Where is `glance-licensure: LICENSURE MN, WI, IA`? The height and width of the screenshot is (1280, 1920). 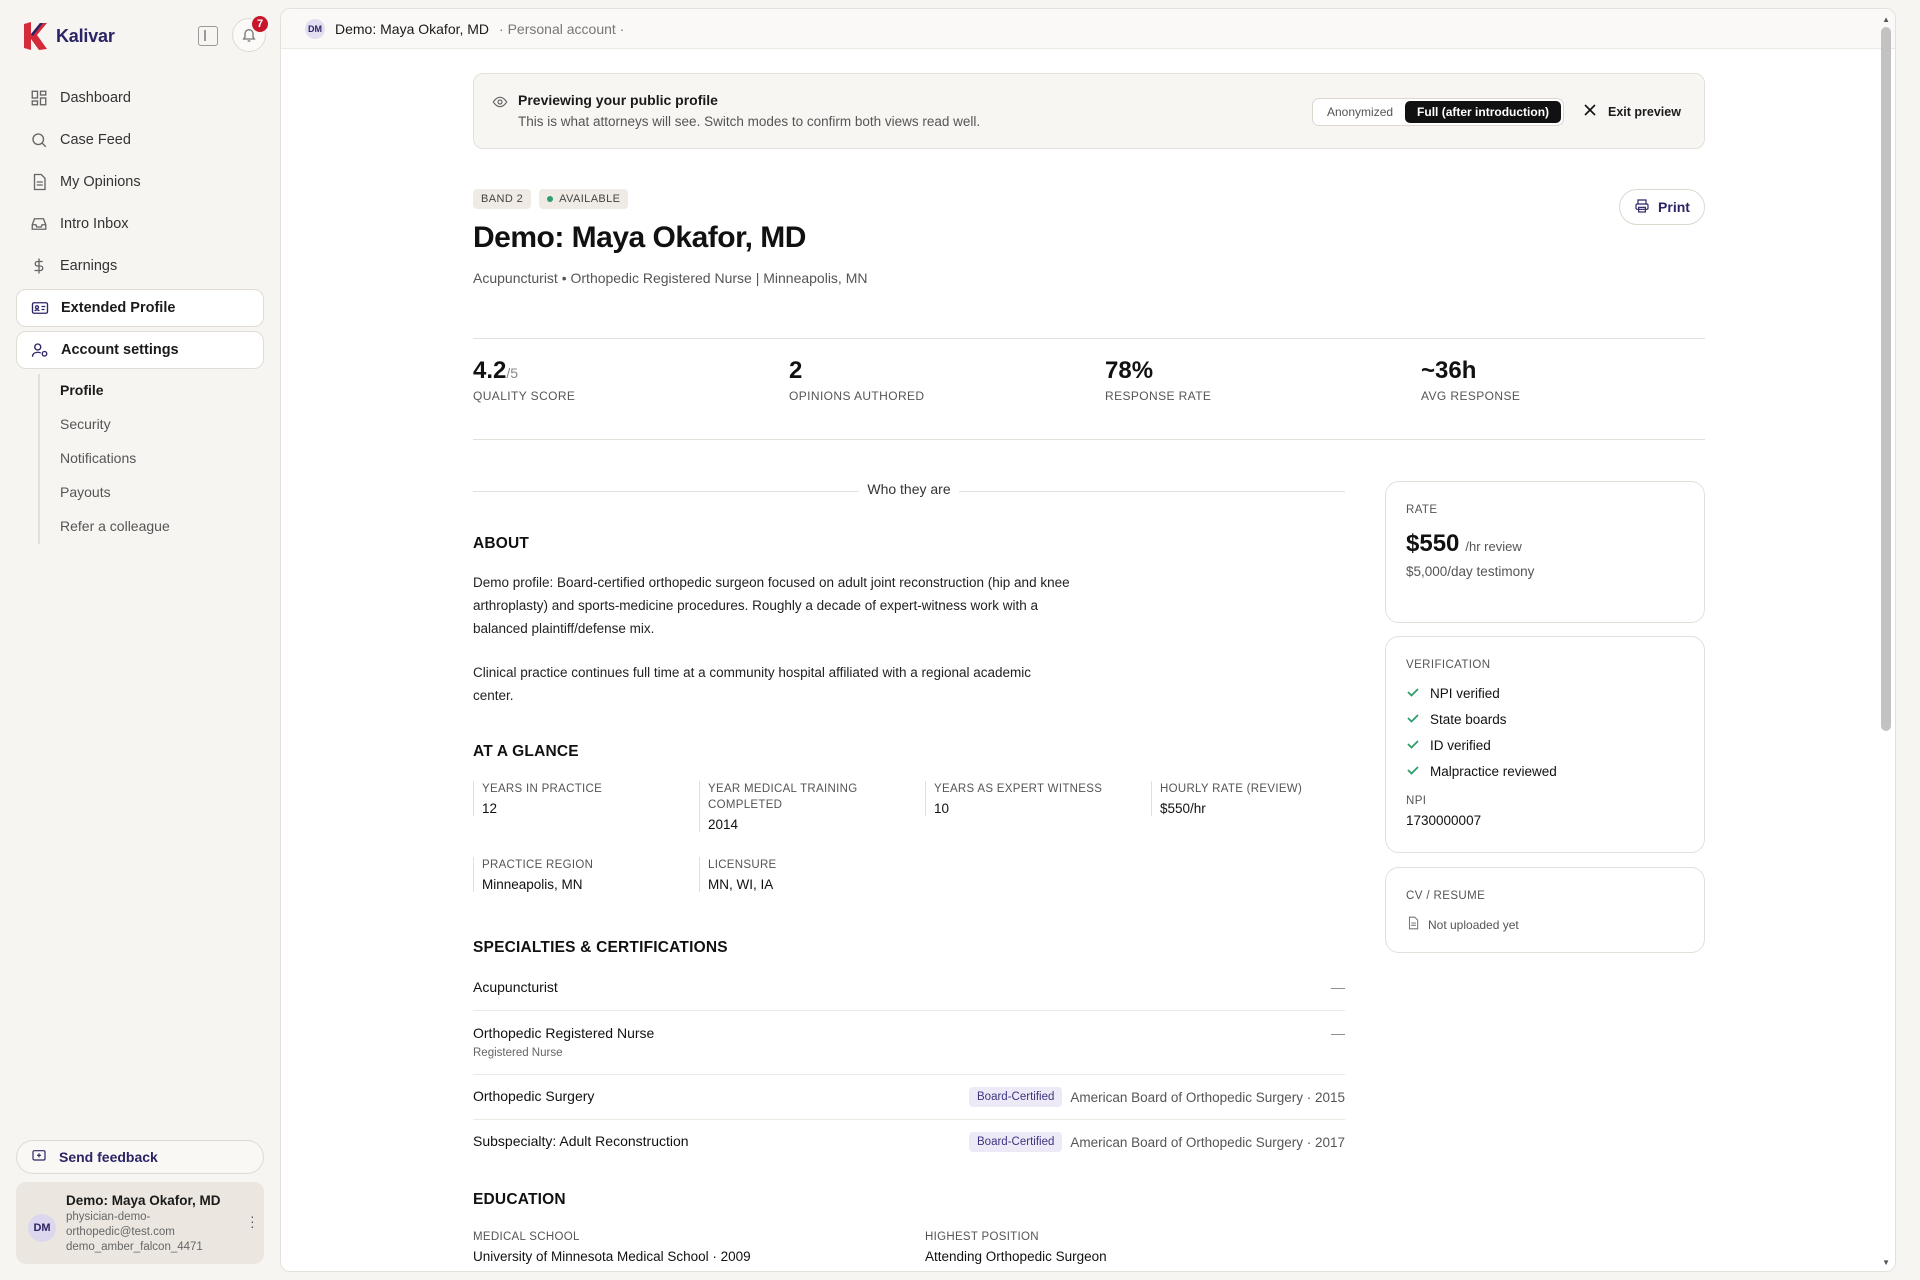 glance-licensure: LICENSURE MN, WI, IA is located at coordinates (809, 874).